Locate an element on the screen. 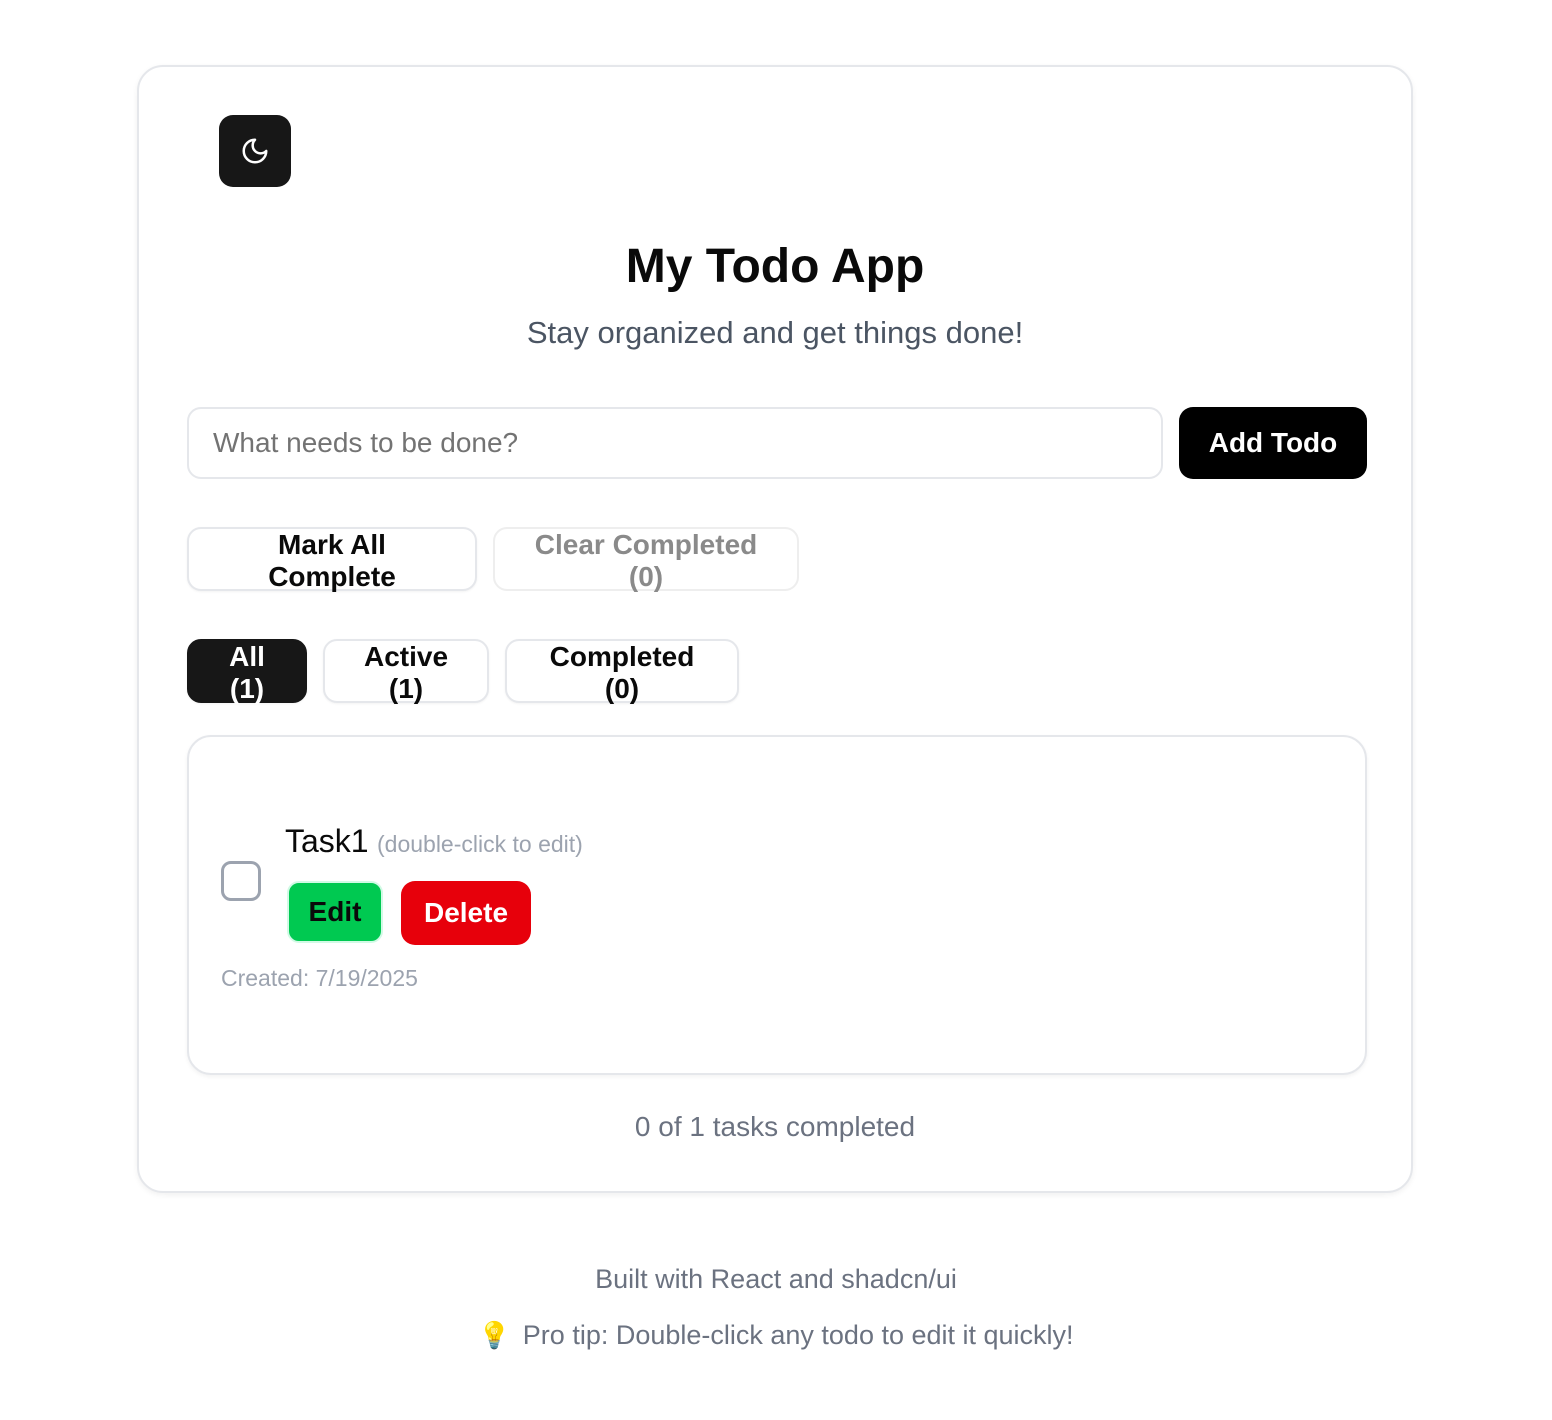 The image size is (1552, 1420). todo-text: Task1 is located at coordinates (327, 841).